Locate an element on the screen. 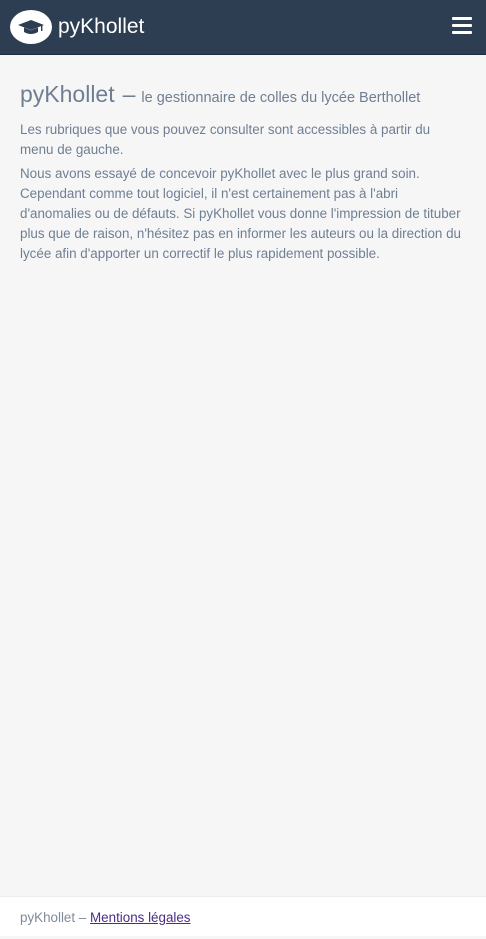 This screenshot has width=486, height=939. page-footer: pyKhollet – Mentions légales is located at coordinates (243, 916).